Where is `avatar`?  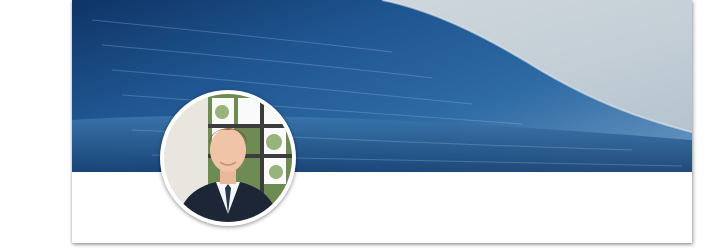
avatar is located at coordinates (228, 158).